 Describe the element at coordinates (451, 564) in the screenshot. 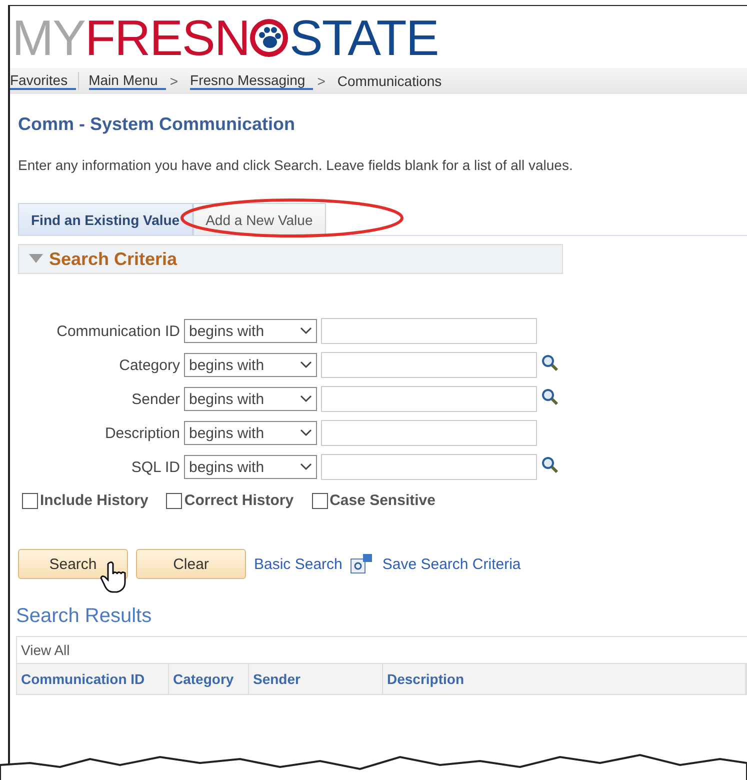

I see `save-search-criteria-link: Save Search Criteria` at that location.